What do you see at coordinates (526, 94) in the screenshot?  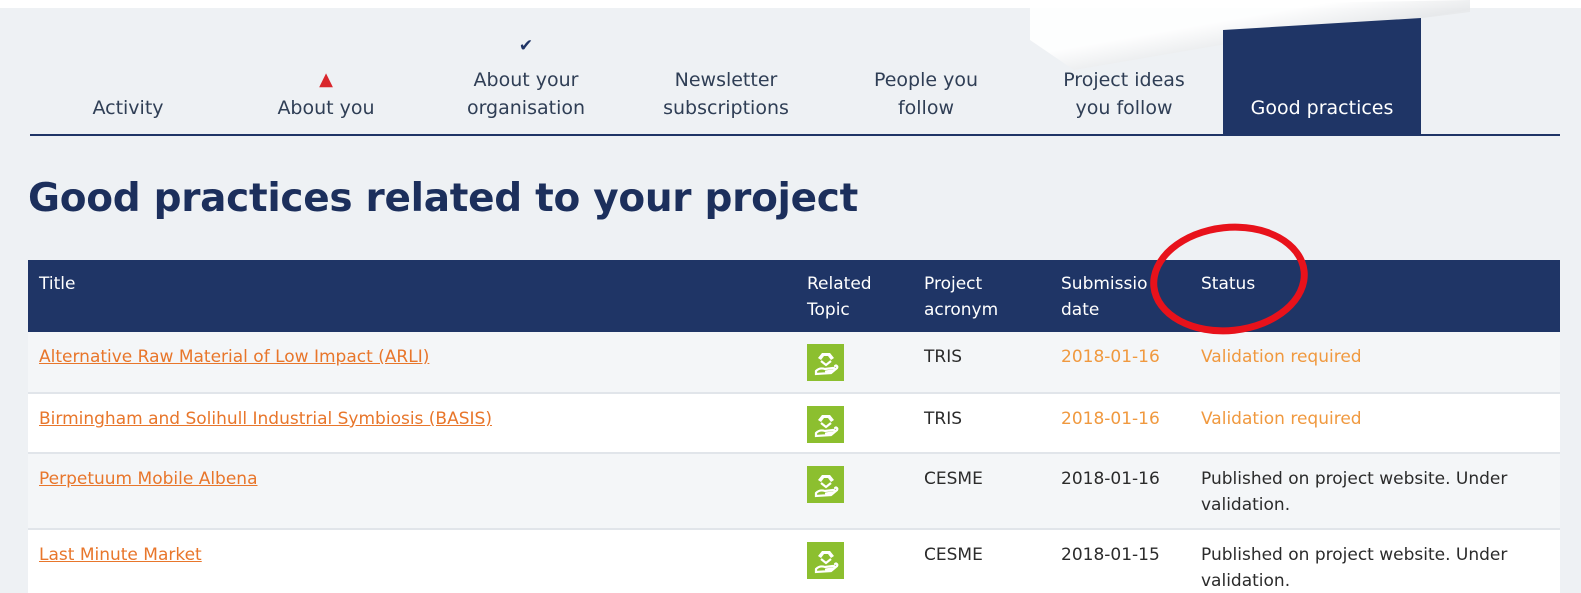 I see `tab-label: About your organisation` at bounding box center [526, 94].